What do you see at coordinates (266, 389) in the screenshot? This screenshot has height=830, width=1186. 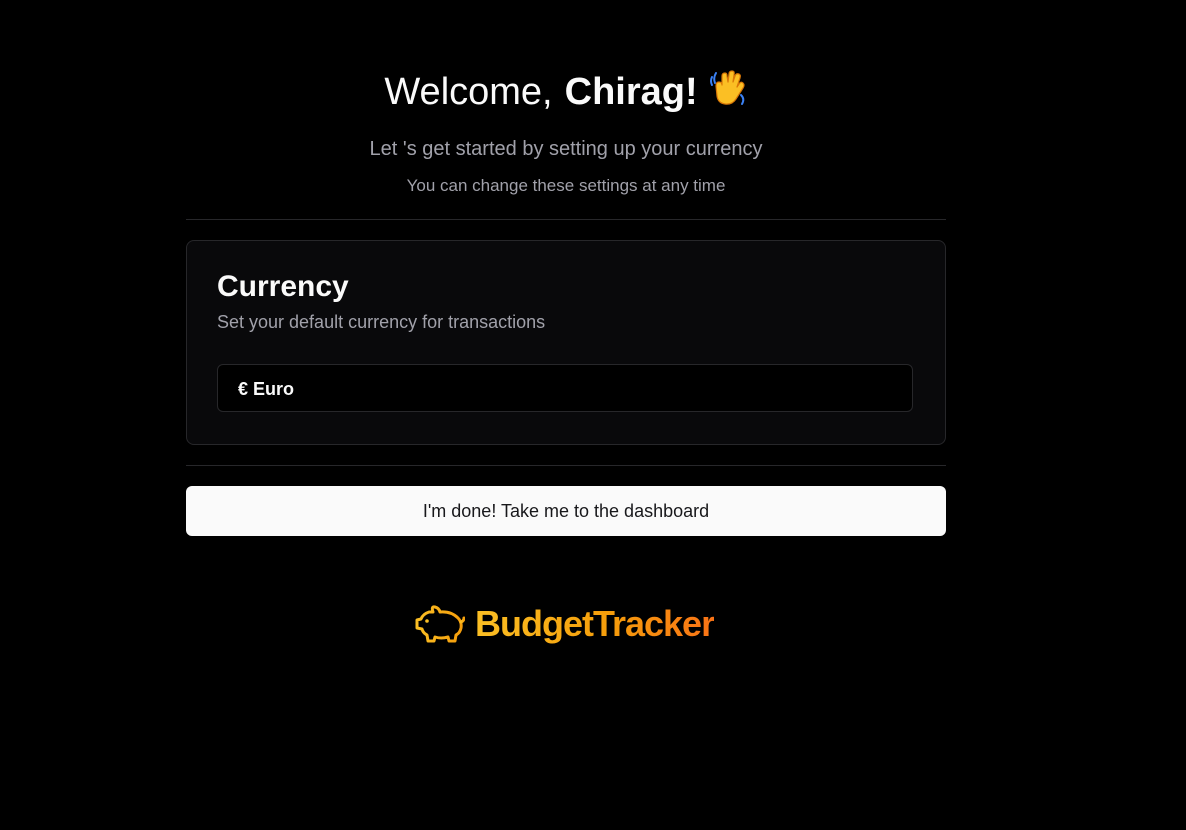 I see `currency-select-value: € Euro` at bounding box center [266, 389].